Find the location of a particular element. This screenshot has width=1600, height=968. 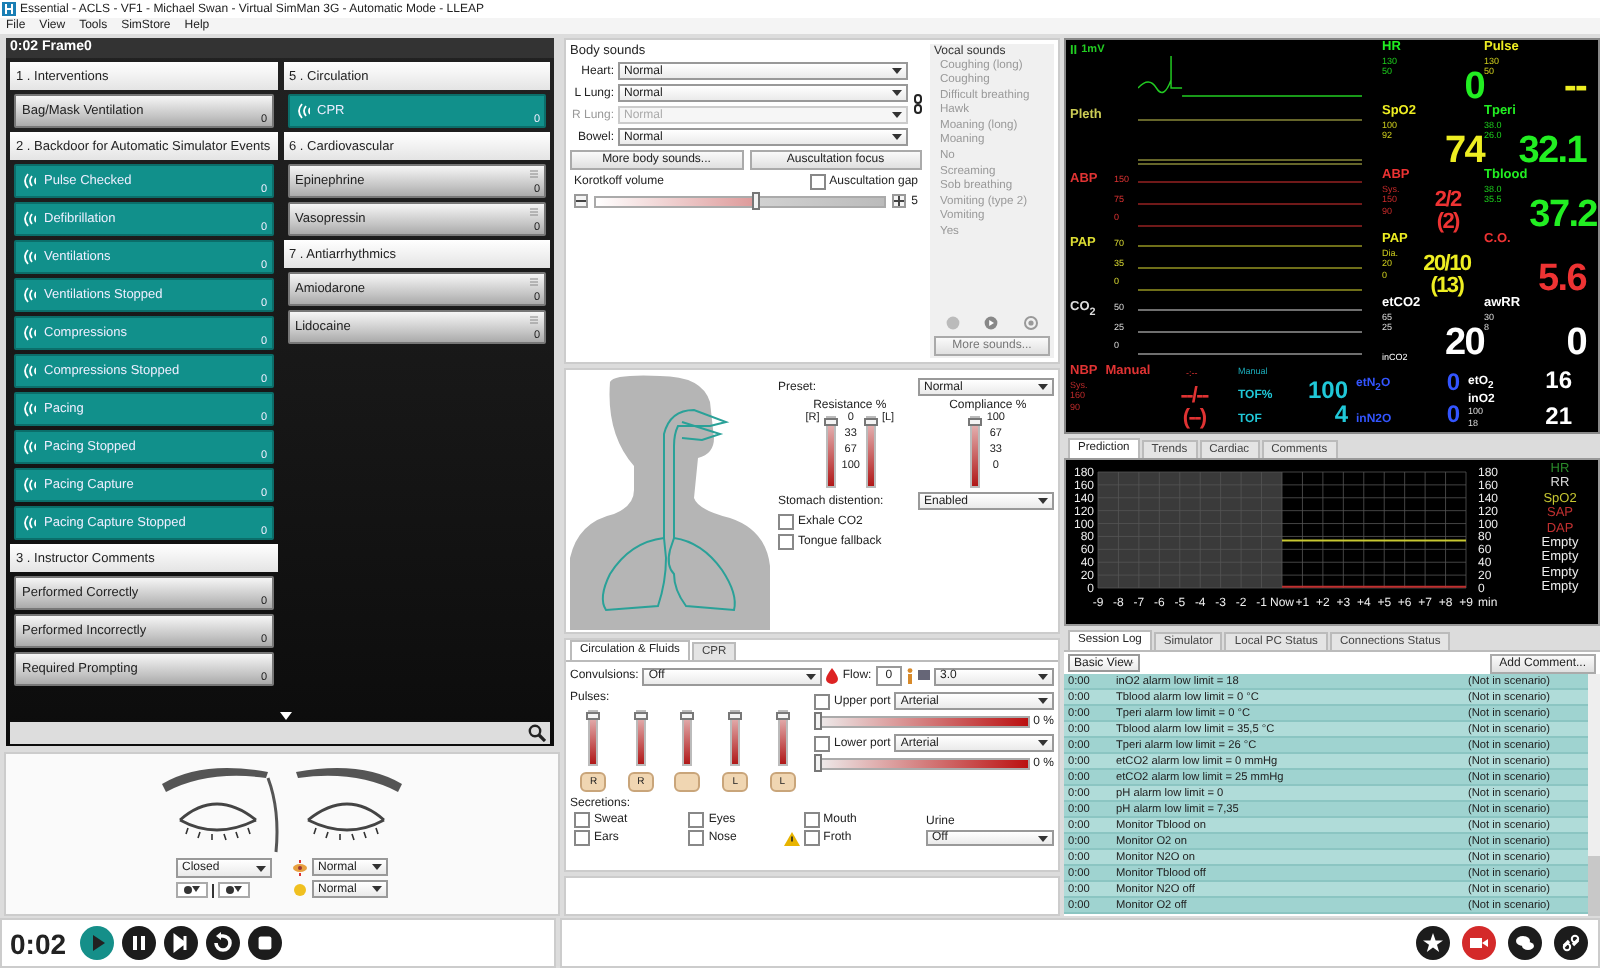

record-icon is located at coordinates (1030, 322).